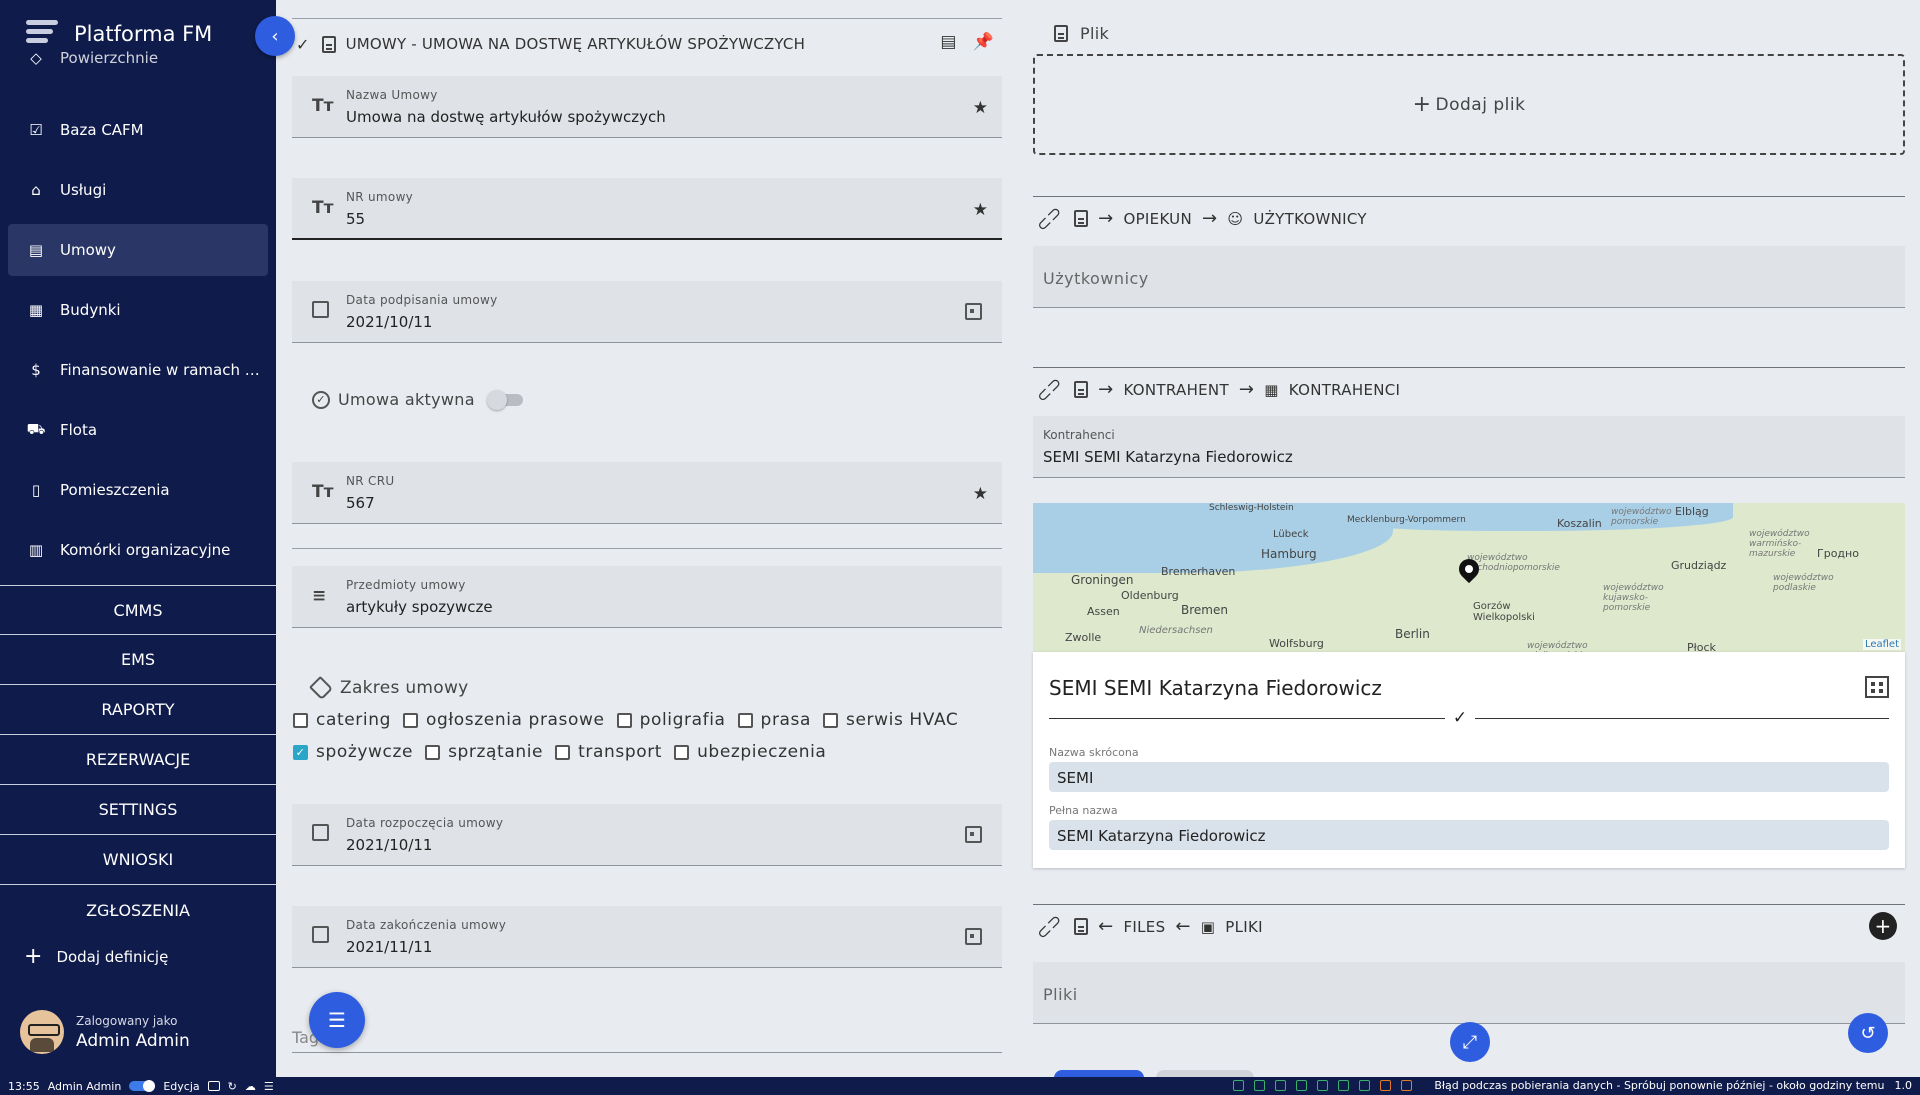 Image resolution: width=1920 pixels, height=1095 pixels. What do you see at coordinates (647, 937) in the screenshot?
I see `field-data-zakonczenia: Data zakończenia umowy 2021/11/11` at bounding box center [647, 937].